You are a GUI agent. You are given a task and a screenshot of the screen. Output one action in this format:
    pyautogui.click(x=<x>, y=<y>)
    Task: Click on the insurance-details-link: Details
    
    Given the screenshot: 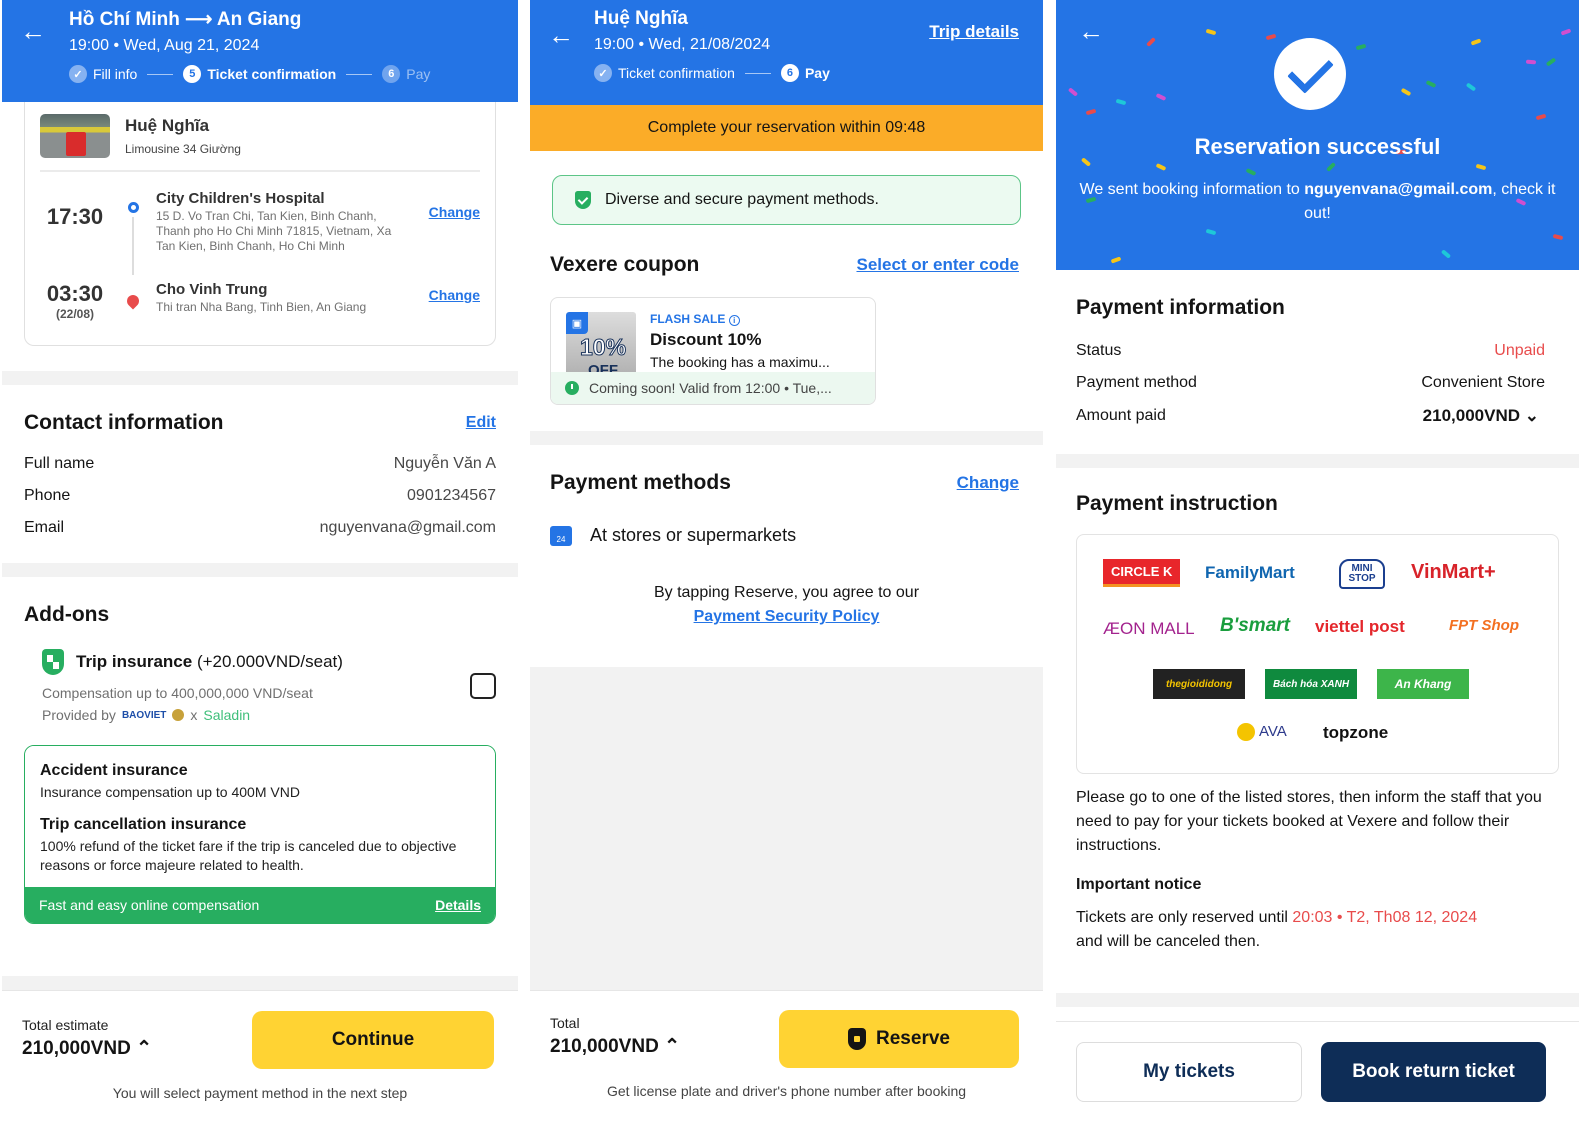 What is the action you would take?
    pyautogui.click(x=458, y=905)
    